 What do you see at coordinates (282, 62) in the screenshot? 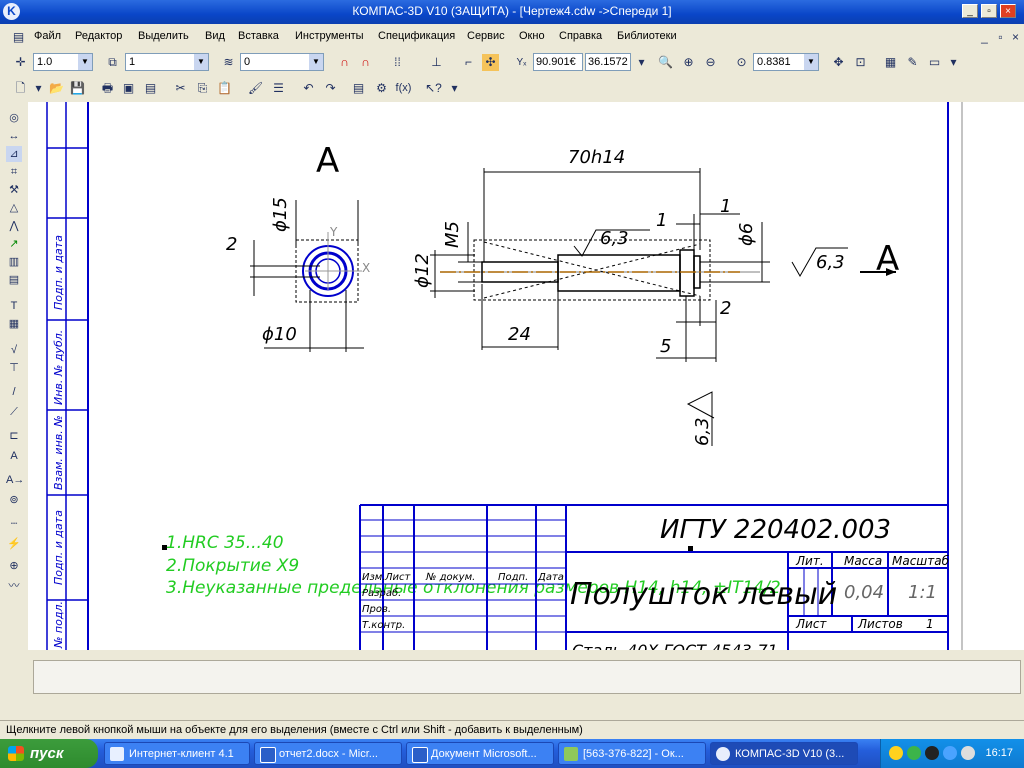
I see `style-select: 0 ▼` at bounding box center [282, 62].